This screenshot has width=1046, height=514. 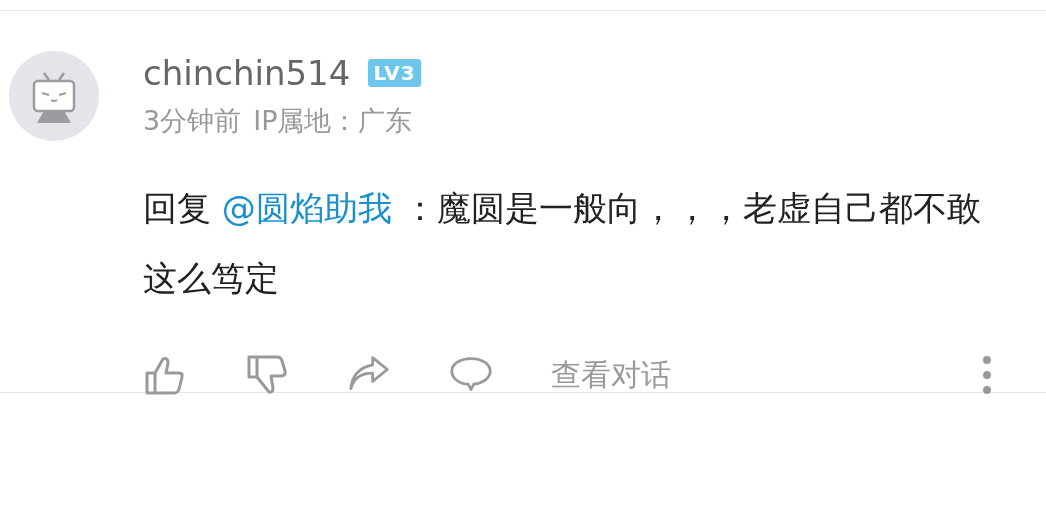 What do you see at coordinates (247, 73) in the screenshot?
I see `username: chinchin514` at bounding box center [247, 73].